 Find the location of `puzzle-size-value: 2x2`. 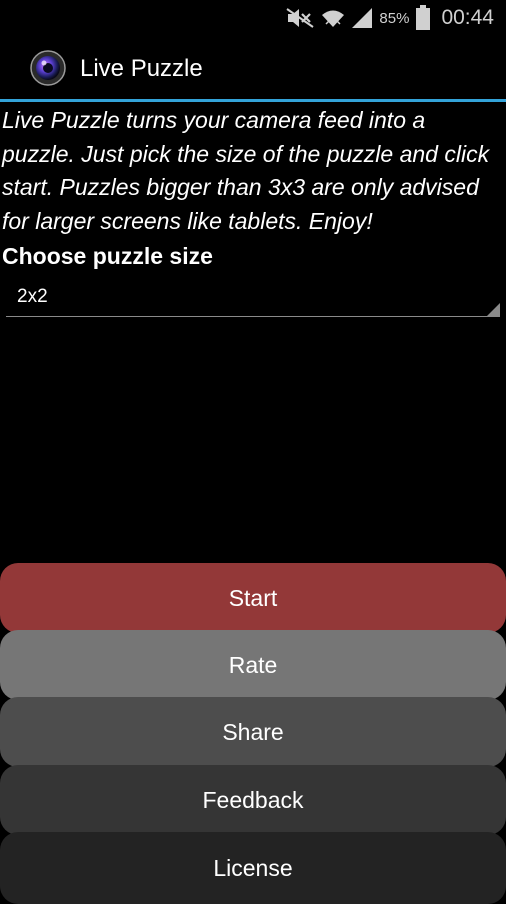

puzzle-size-value: 2x2 is located at coordinates (32, 296).